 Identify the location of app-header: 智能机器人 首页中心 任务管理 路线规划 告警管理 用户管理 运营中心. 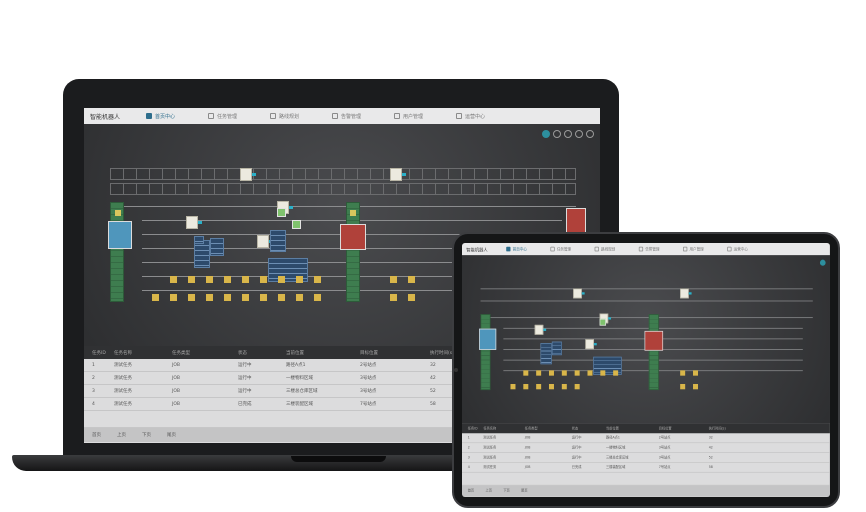
(646, 249).